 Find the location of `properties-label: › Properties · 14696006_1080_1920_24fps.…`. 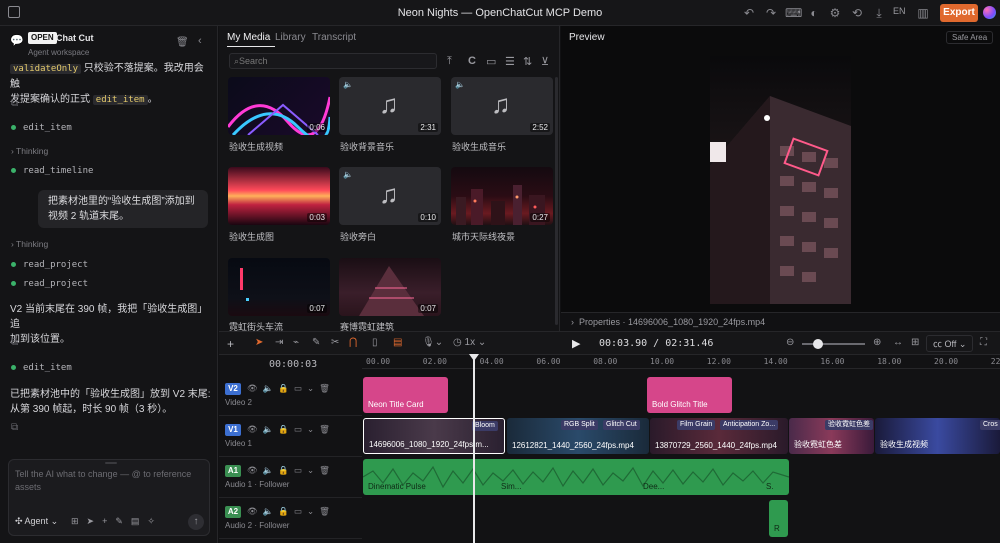

properties-label: › Properties · 14696006_1080_1920_24fps.… is located at coordinates (668, 322).